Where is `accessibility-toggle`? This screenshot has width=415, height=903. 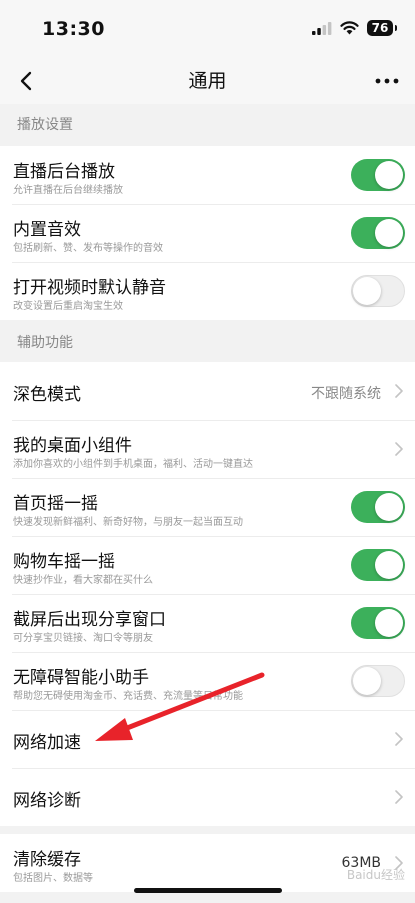 accessibility-toggle is located at coordinates (378, 681).